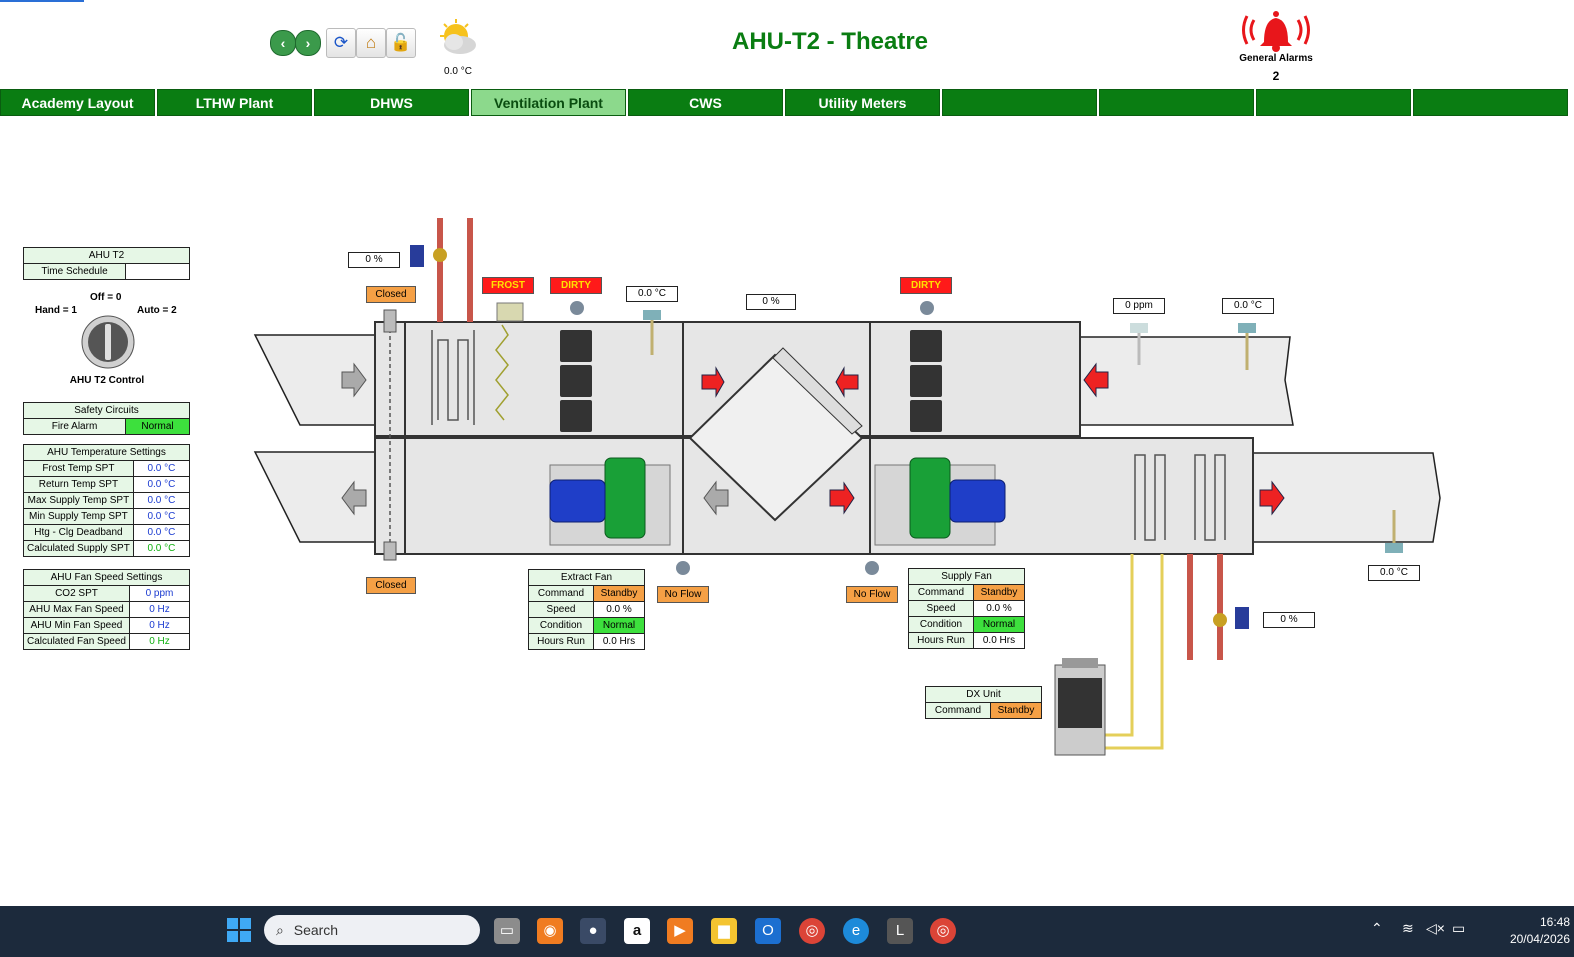  I want to click on damper-status-top: Closed, so click(391, 294).